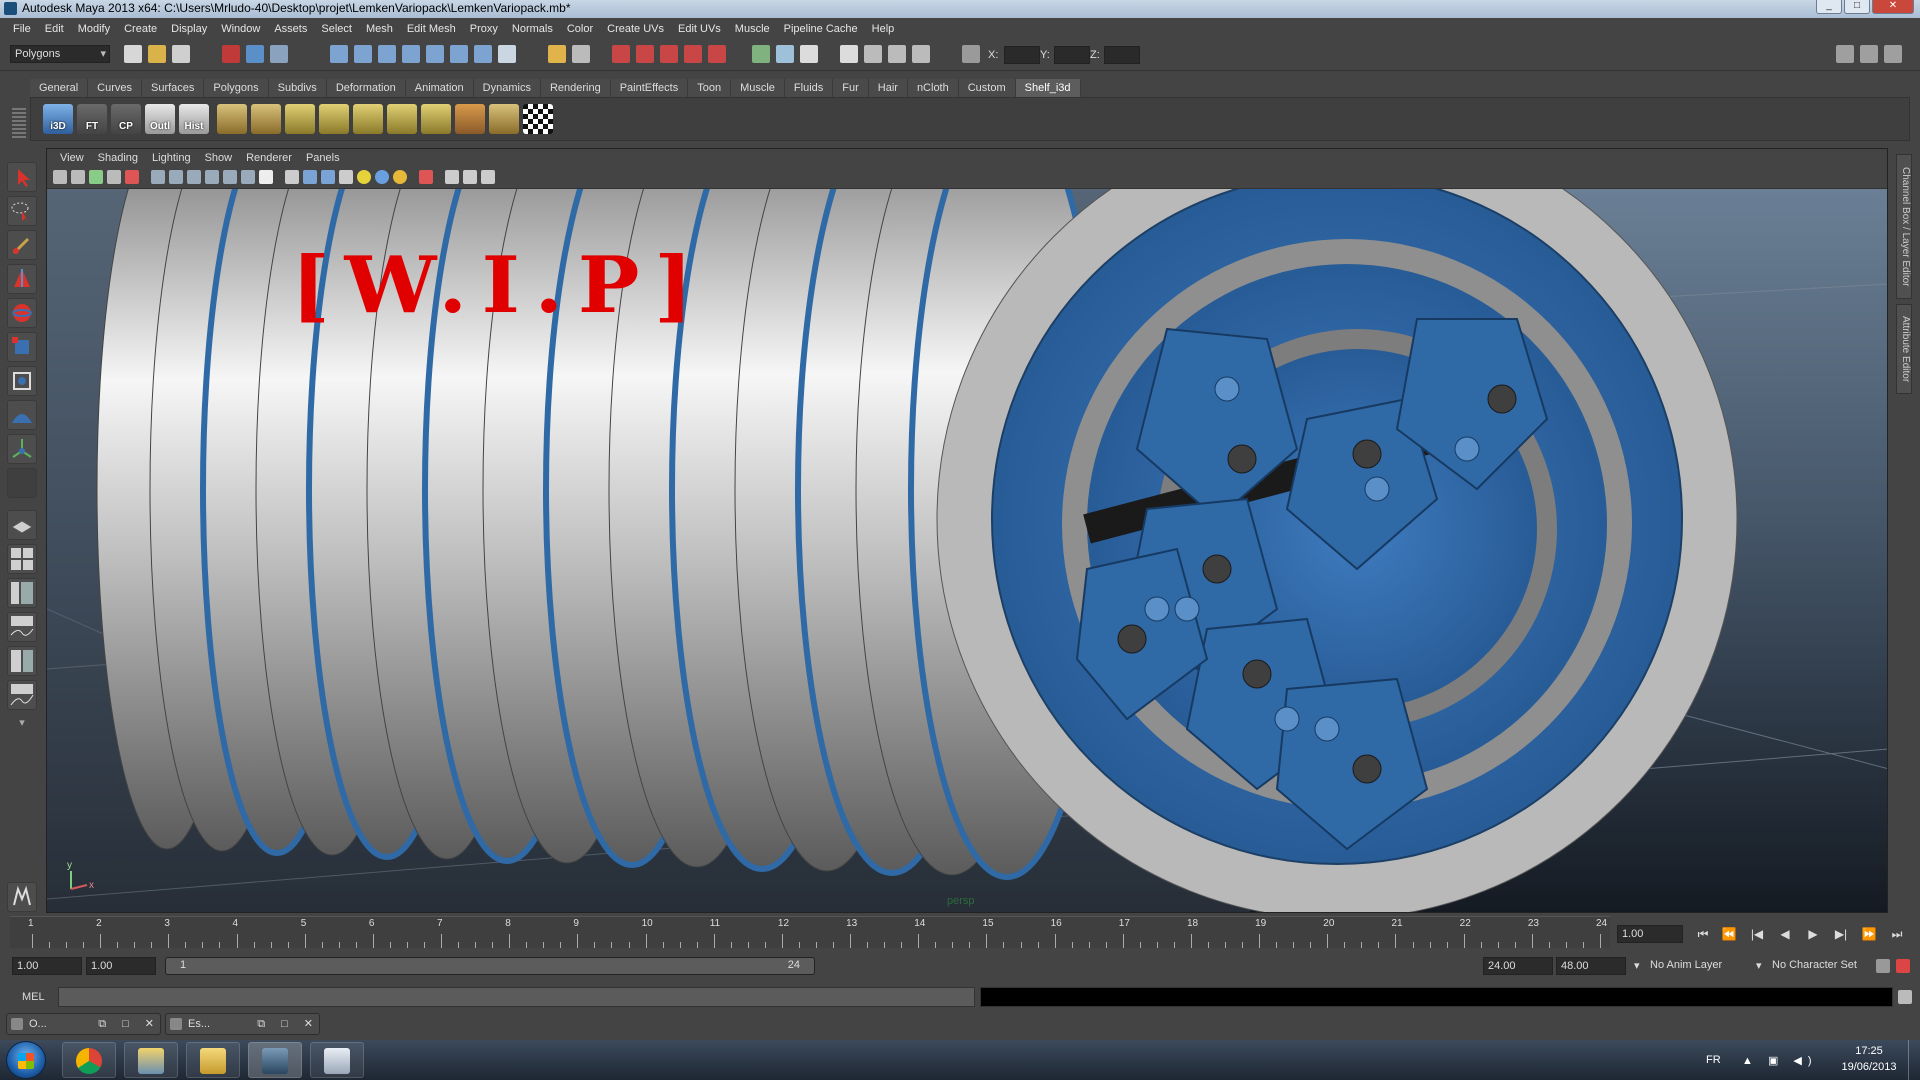 The height and width of the screenshot is (1080, 1920). What do you see at coordinates (717, 54) in the screenshot?
I see `render-view-icon` at bounding box center [717, 54].